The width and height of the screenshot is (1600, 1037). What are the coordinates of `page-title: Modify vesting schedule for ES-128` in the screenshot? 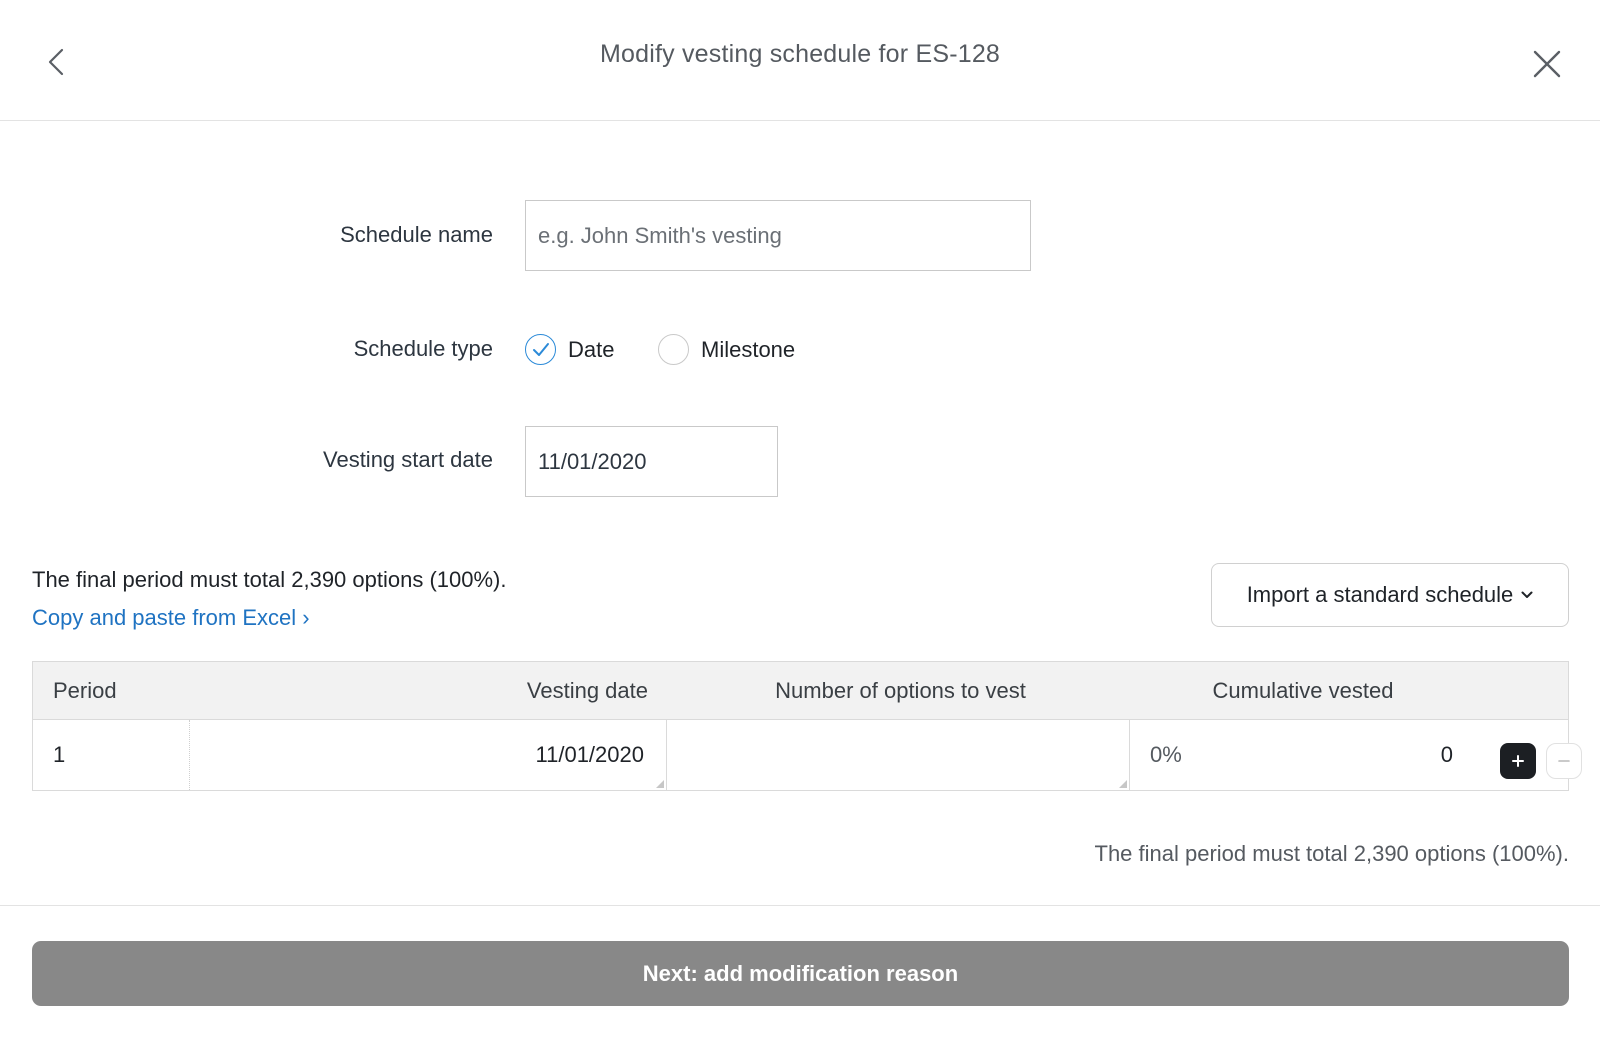 It's located at (800, 54).